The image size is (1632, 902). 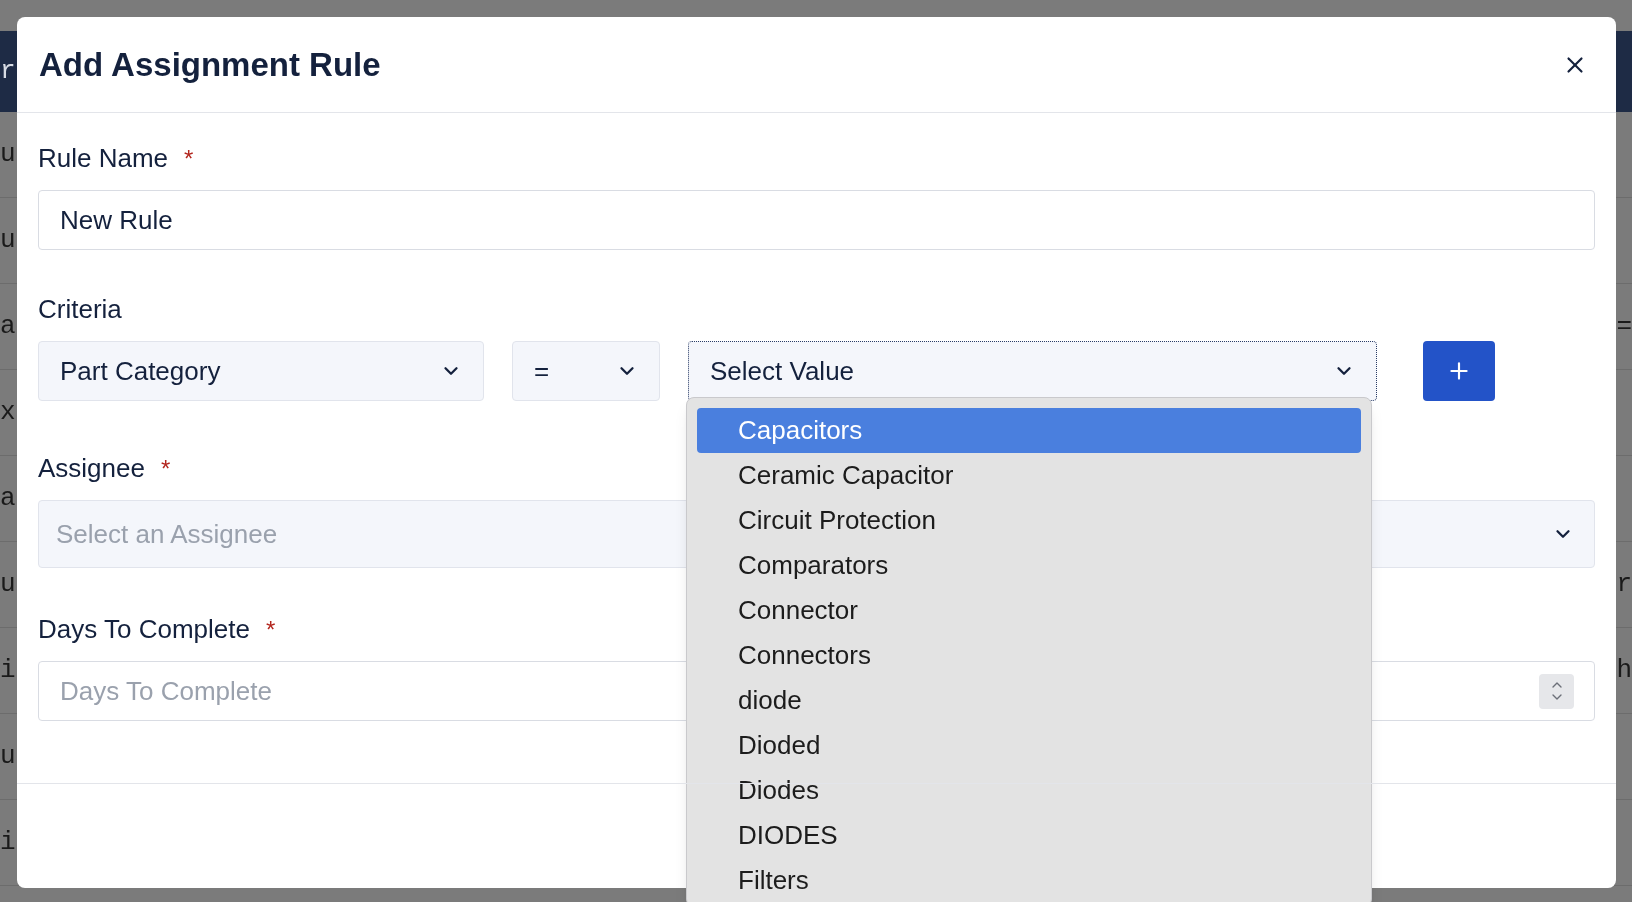 I want to click on field-label: Assignee, so click(x=91, y=468).